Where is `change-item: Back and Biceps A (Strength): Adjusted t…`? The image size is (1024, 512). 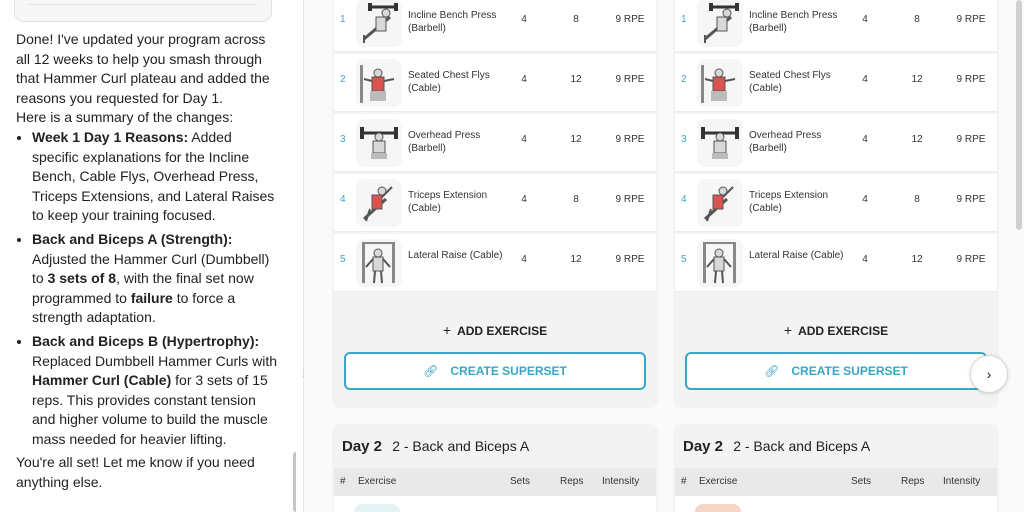
change-item: Back and Biceps A (Strength): Adjusted t… is located at coordinates (155, 279).